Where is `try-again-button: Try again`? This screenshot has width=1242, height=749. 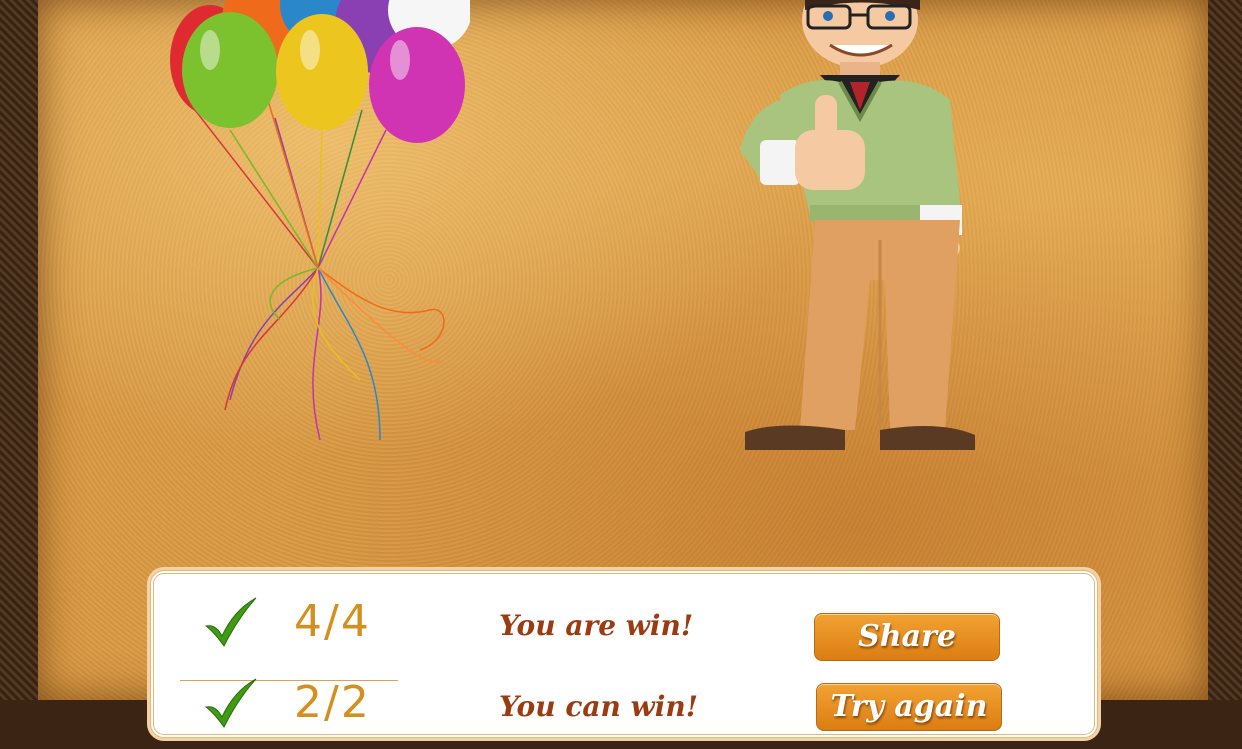 try-again-button: Try again is located at coordinates (909, 707).